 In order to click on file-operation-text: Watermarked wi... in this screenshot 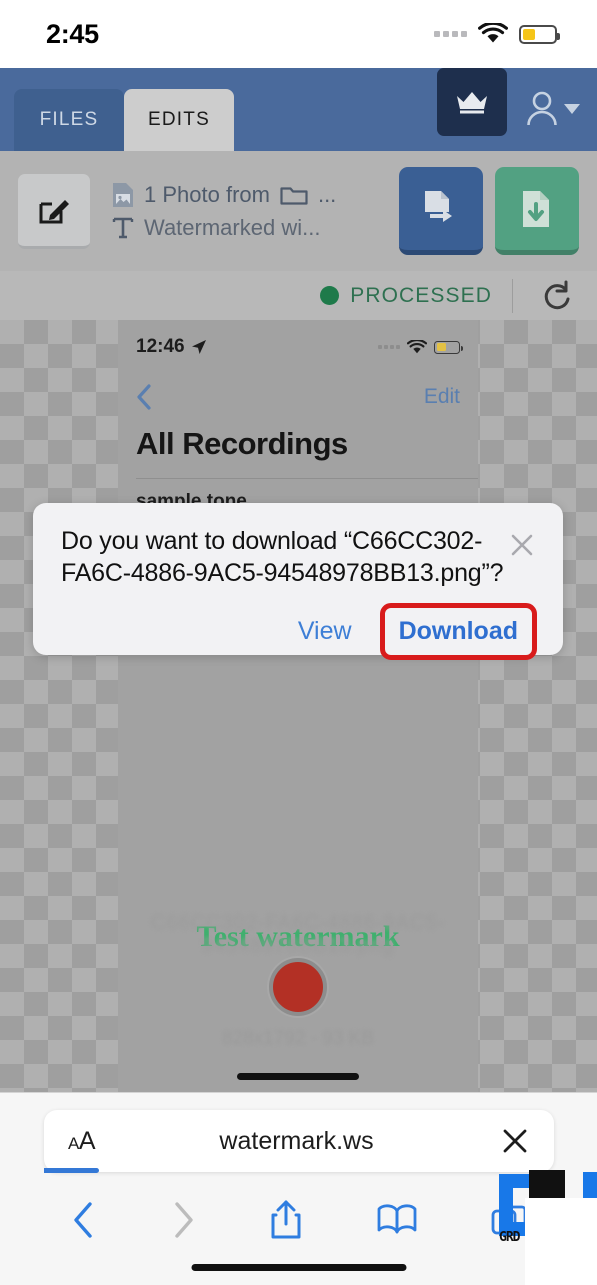, I will do `click(232, 227)`.